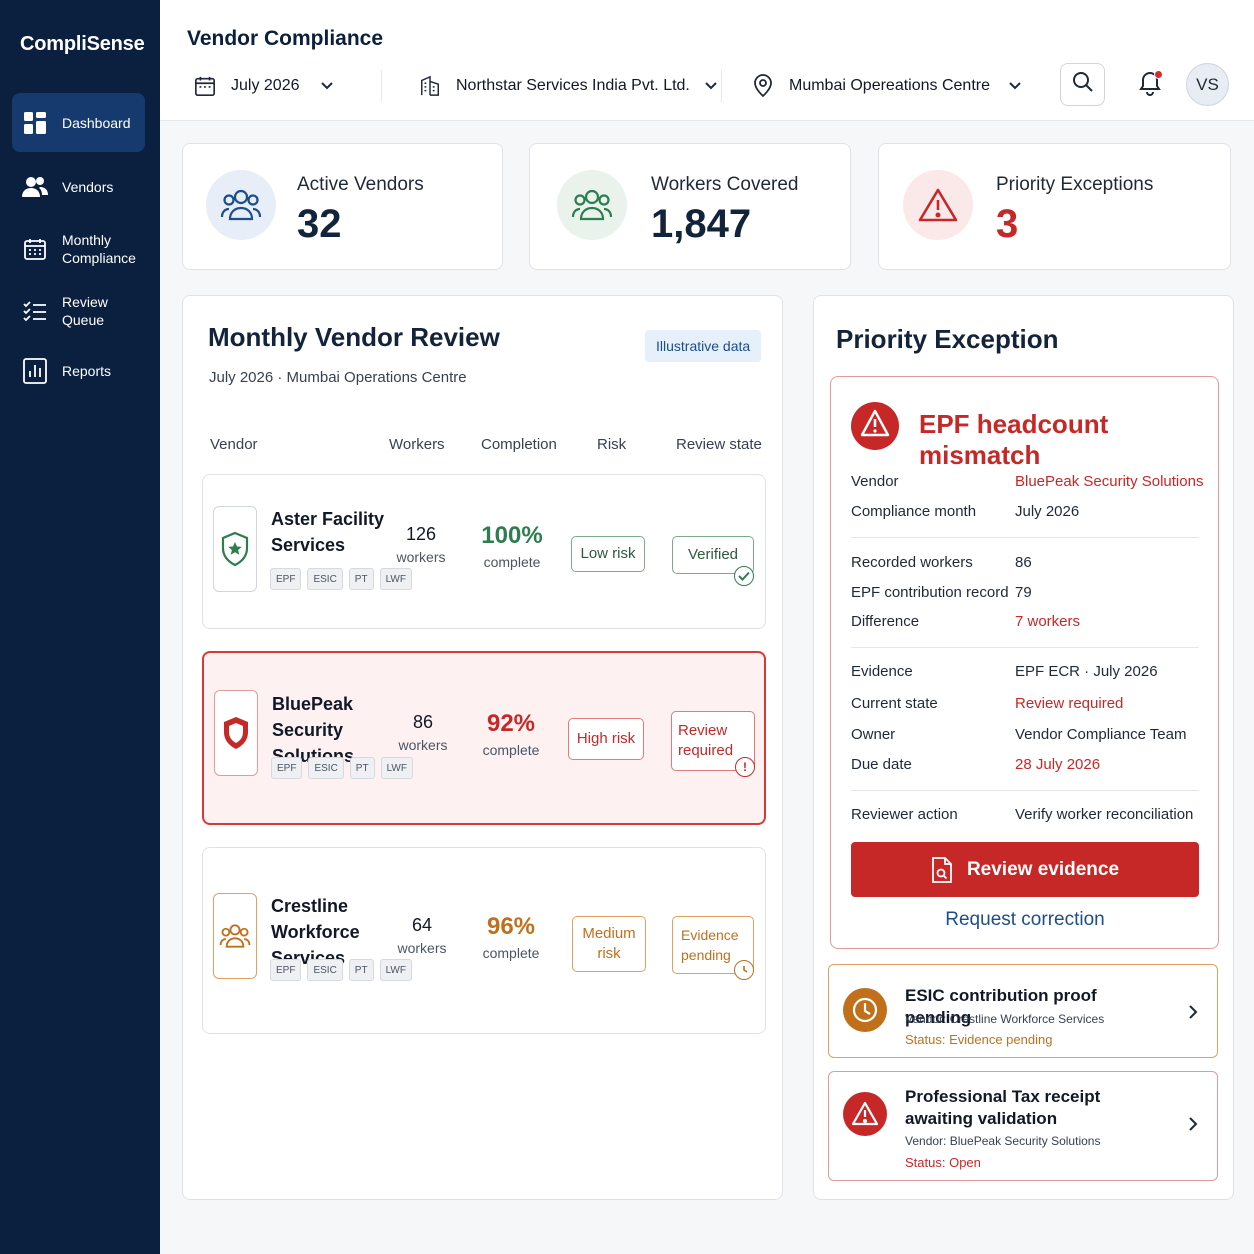 This screenshot has width=1254, height=1254. What do you see at coordinates (361, 970) in the screenshot?
I see `chip-pt: PT` at bounding box center [361, 970].